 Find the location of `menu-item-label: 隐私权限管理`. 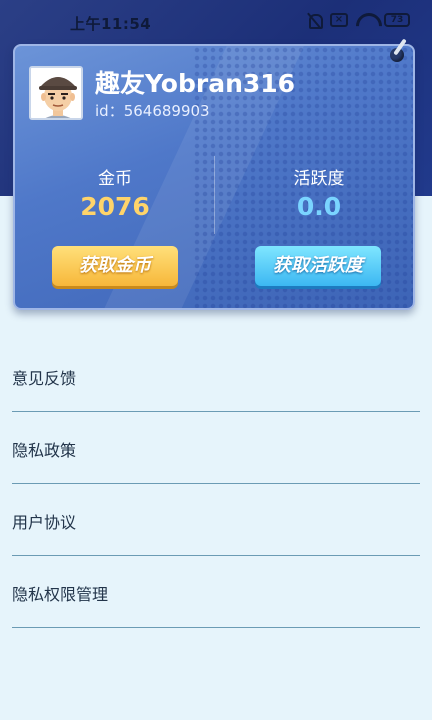

menu-item-label: 隐私权限管理 is located at coordinates (60, 594).